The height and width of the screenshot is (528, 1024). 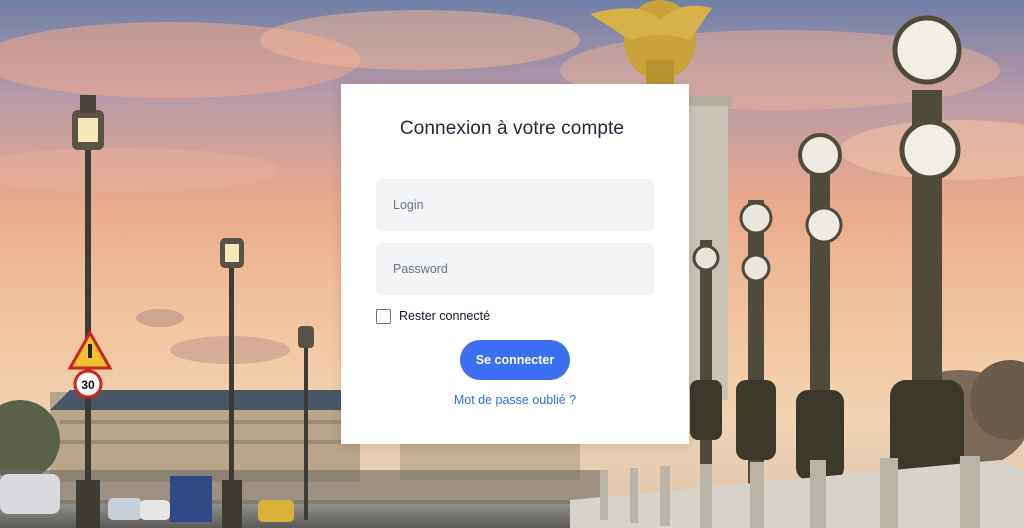 I want to click on forgot-password-link: Mot de passe oublié ?, so click(x=515, y=400).